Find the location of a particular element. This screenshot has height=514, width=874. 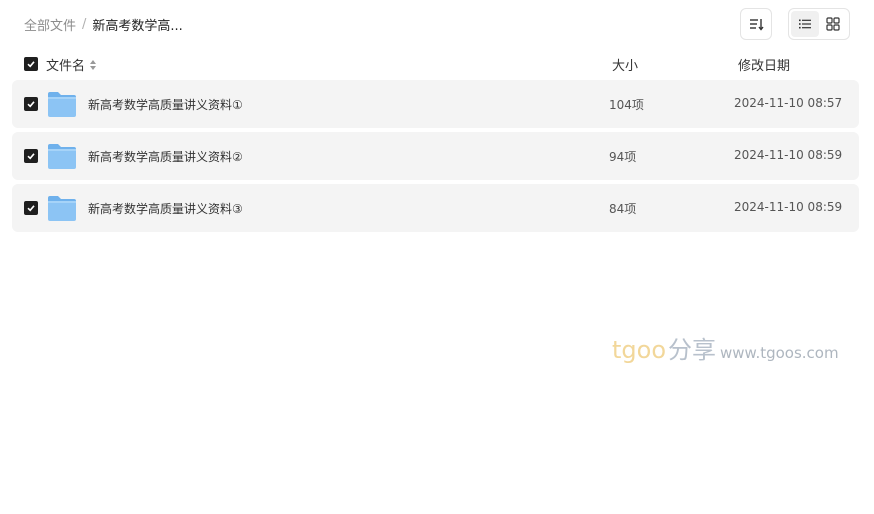

file-row: 新高考数学高质量讲义资料③ 84项 2024-11-10 08:59 is located at coordinates (435, 208).